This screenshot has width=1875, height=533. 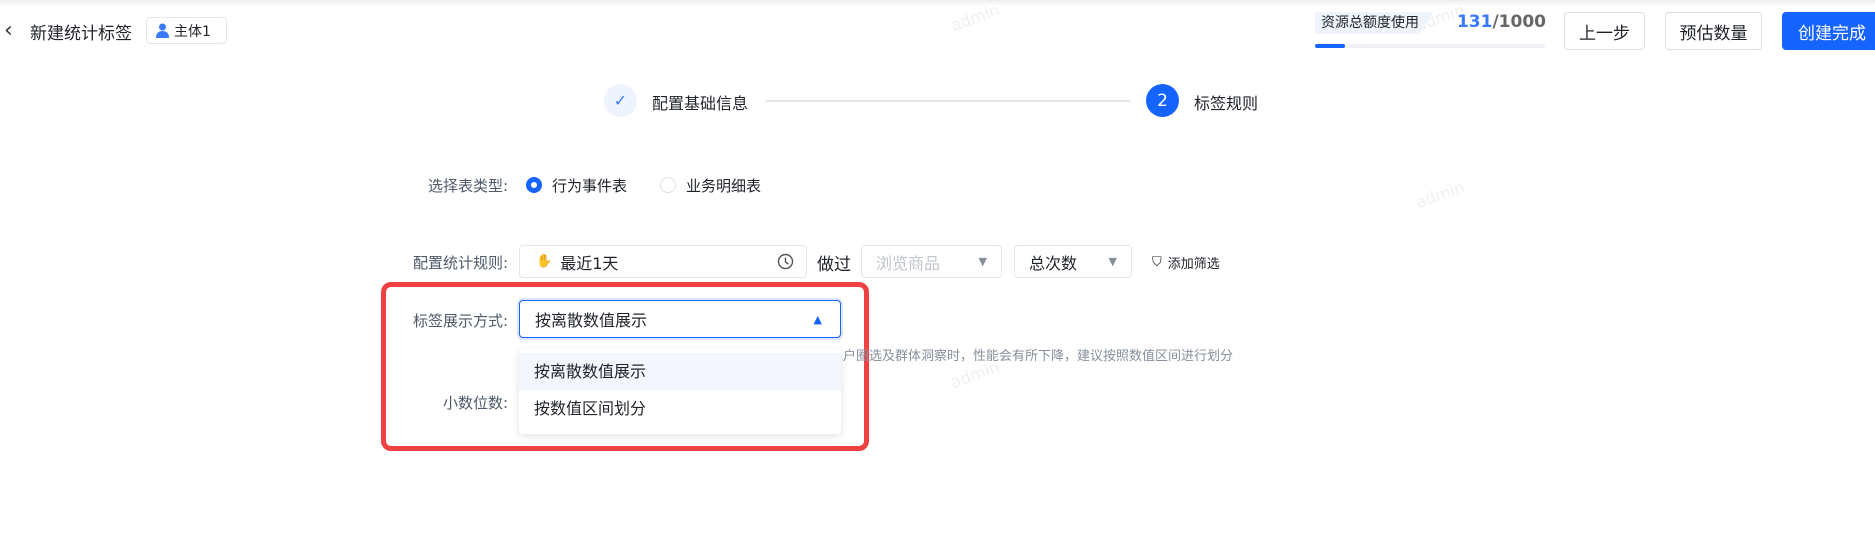 I want to click on finish-button: 创建完成, so click(x=1828, y=31).